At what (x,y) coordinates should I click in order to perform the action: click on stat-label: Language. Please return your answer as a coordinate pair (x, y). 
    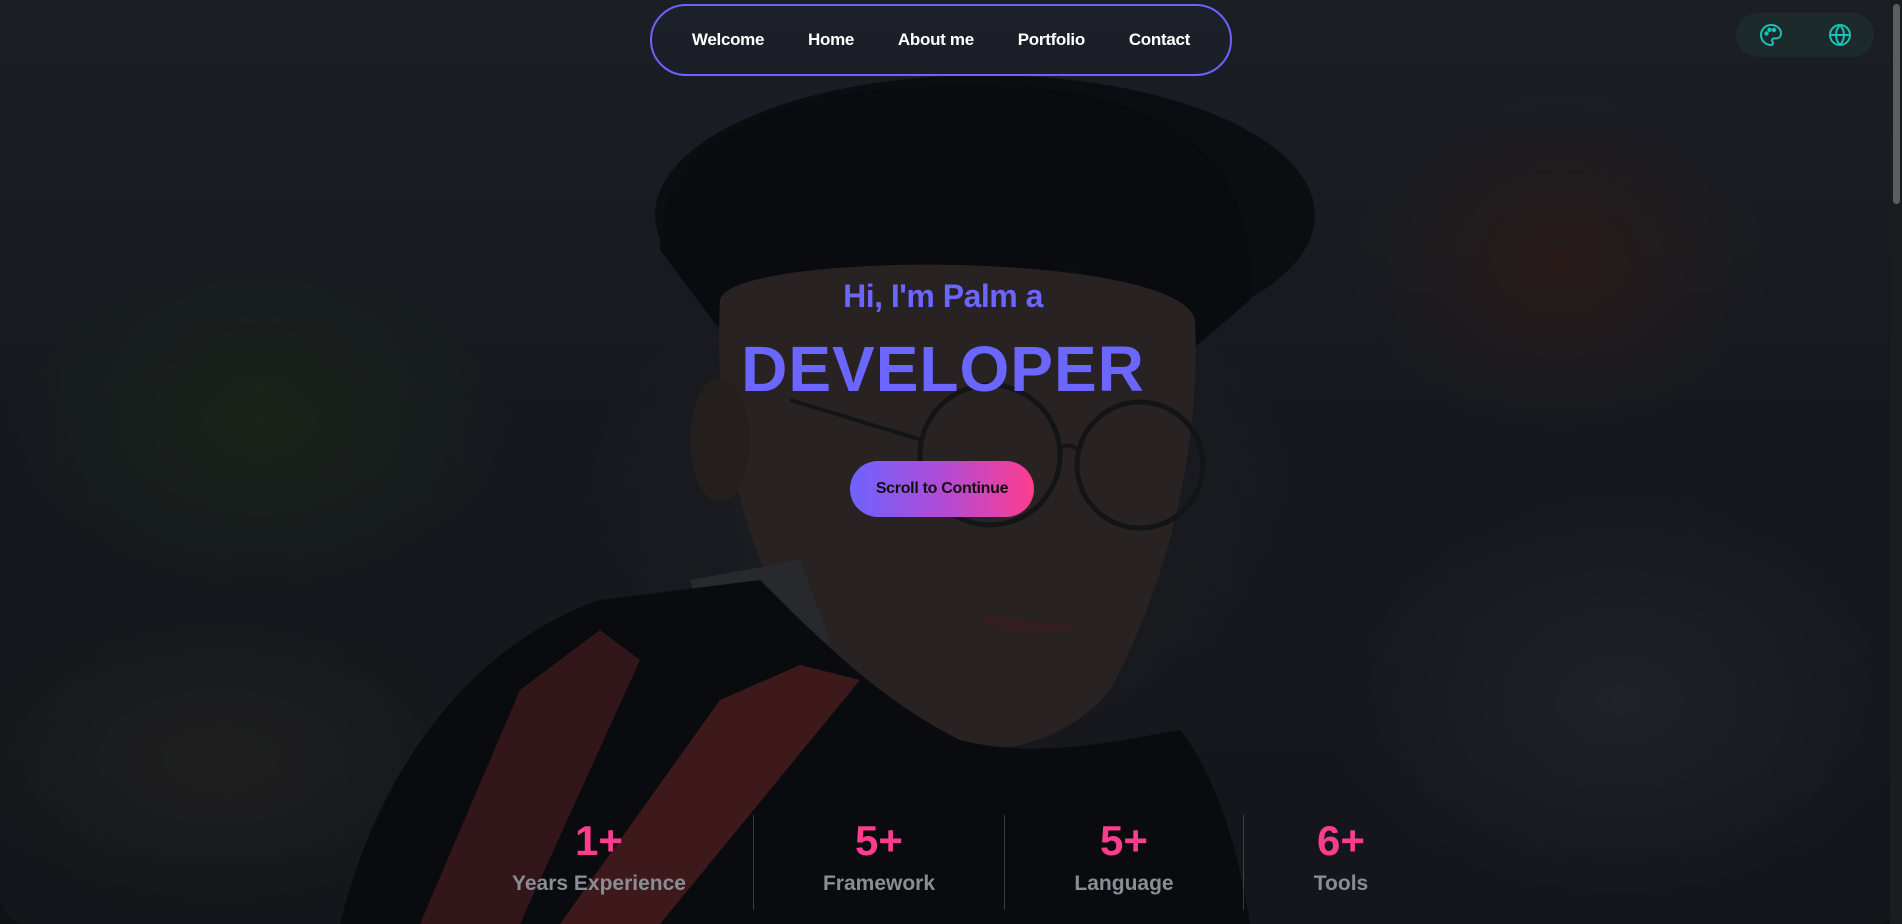
    Looking at the image, I should click on (1124, 883).